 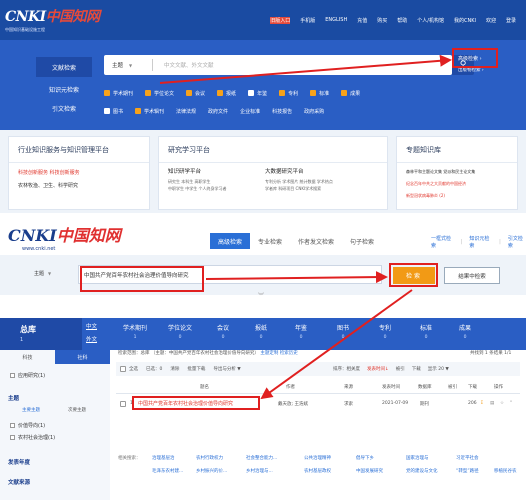 What do you see at coordinates (185, 172) in the screenshot?
I see `col-title: 知识研学平台` at bounding box center [185, 172].